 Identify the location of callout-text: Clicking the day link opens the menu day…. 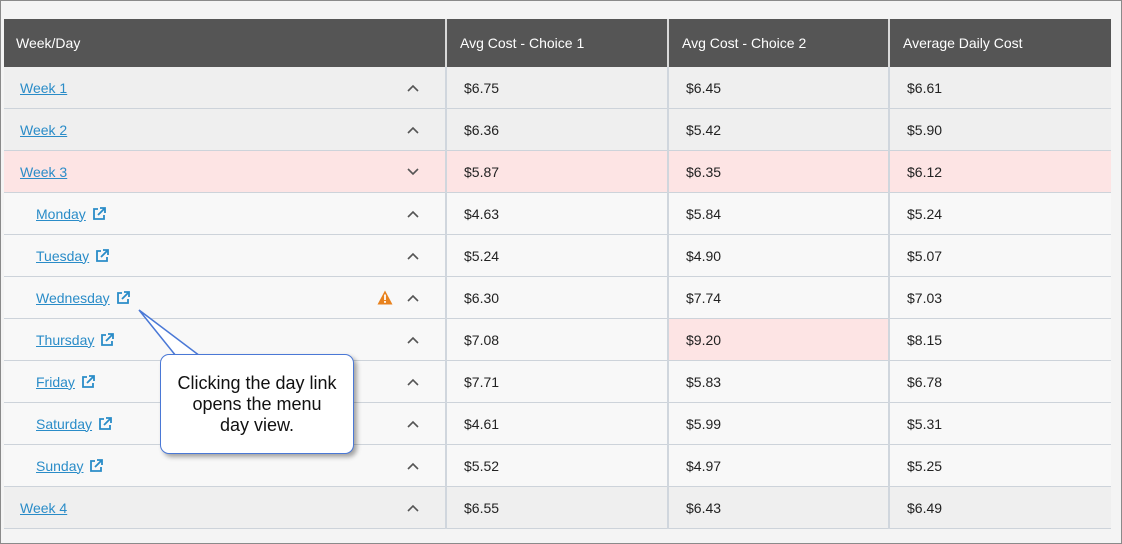
(257, 403).